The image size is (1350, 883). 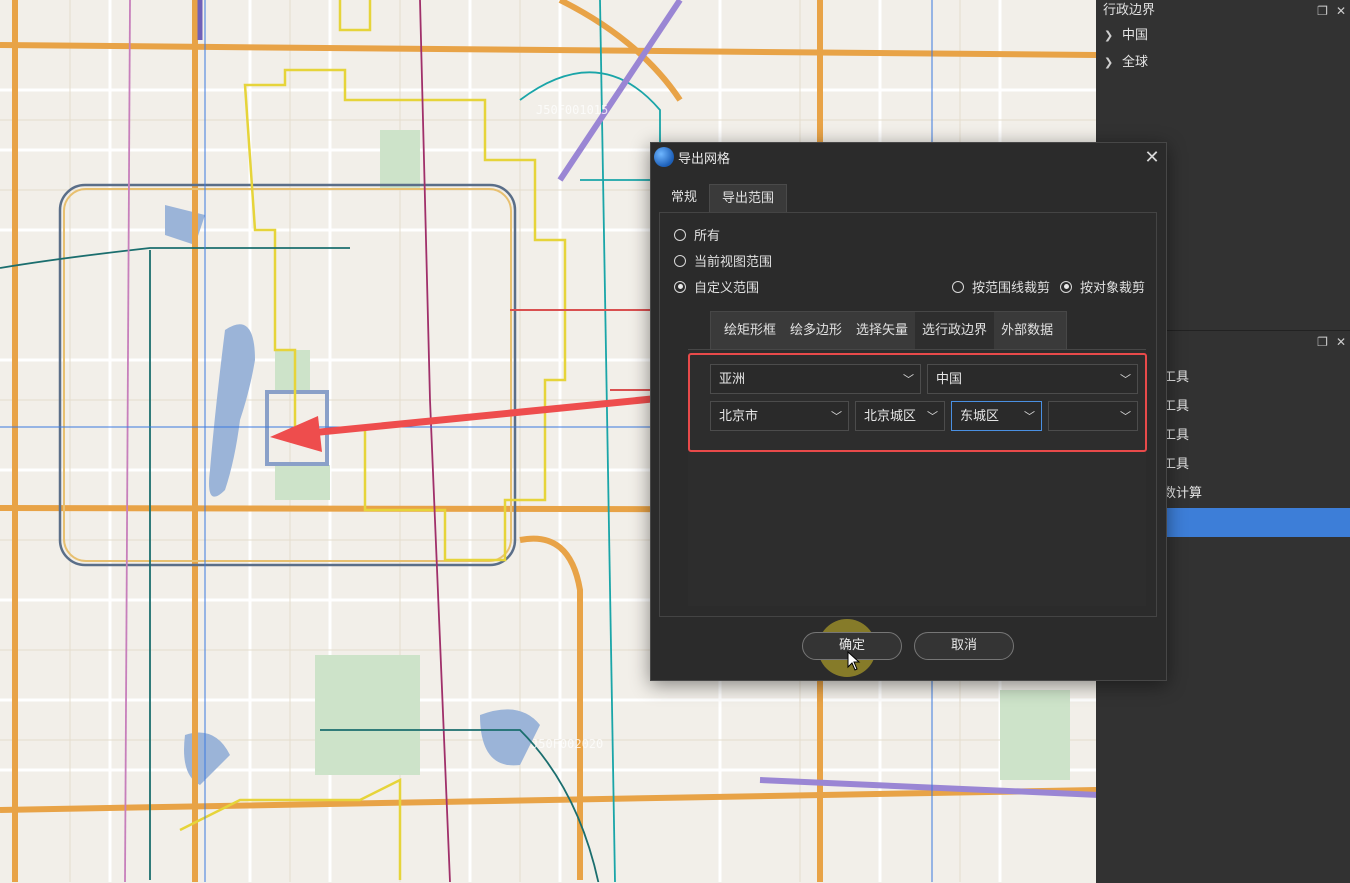 I want to click on dialog-titlebar: 导出网格 ✕, so click(x=908, y=157).